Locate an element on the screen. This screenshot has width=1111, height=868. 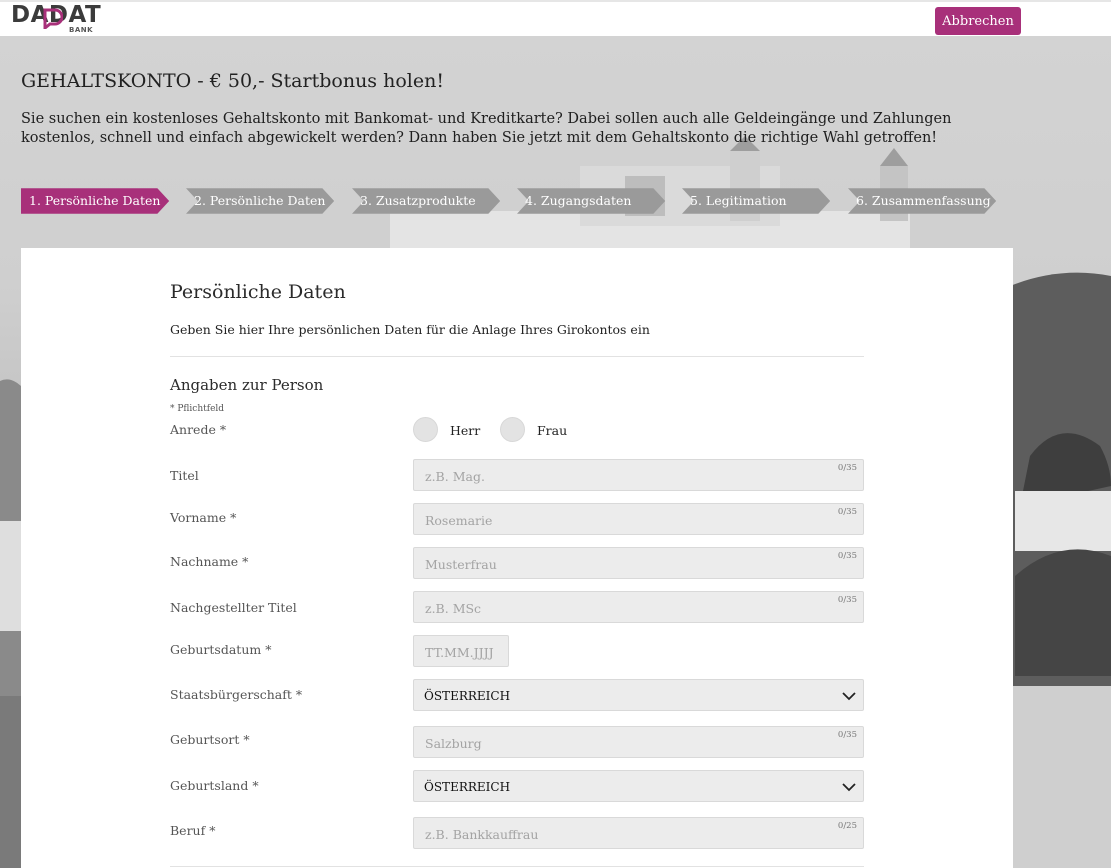
step-3-label: 3. Zusatzprodukte is located at coordinates (418, 200).